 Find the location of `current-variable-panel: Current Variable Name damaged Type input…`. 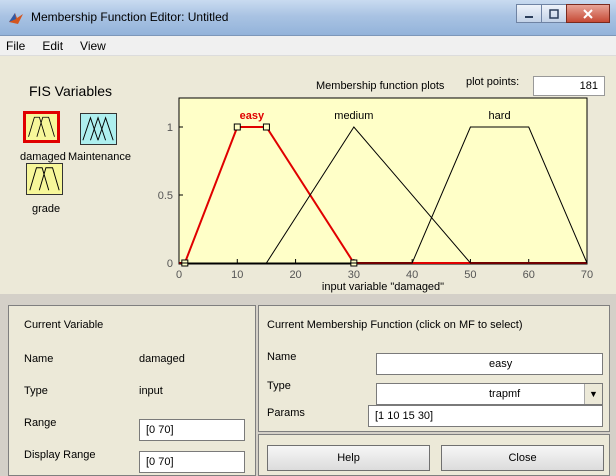

current-variable-panel: Current Variable Name damaged Type input… is located at coordinates (132, 390).